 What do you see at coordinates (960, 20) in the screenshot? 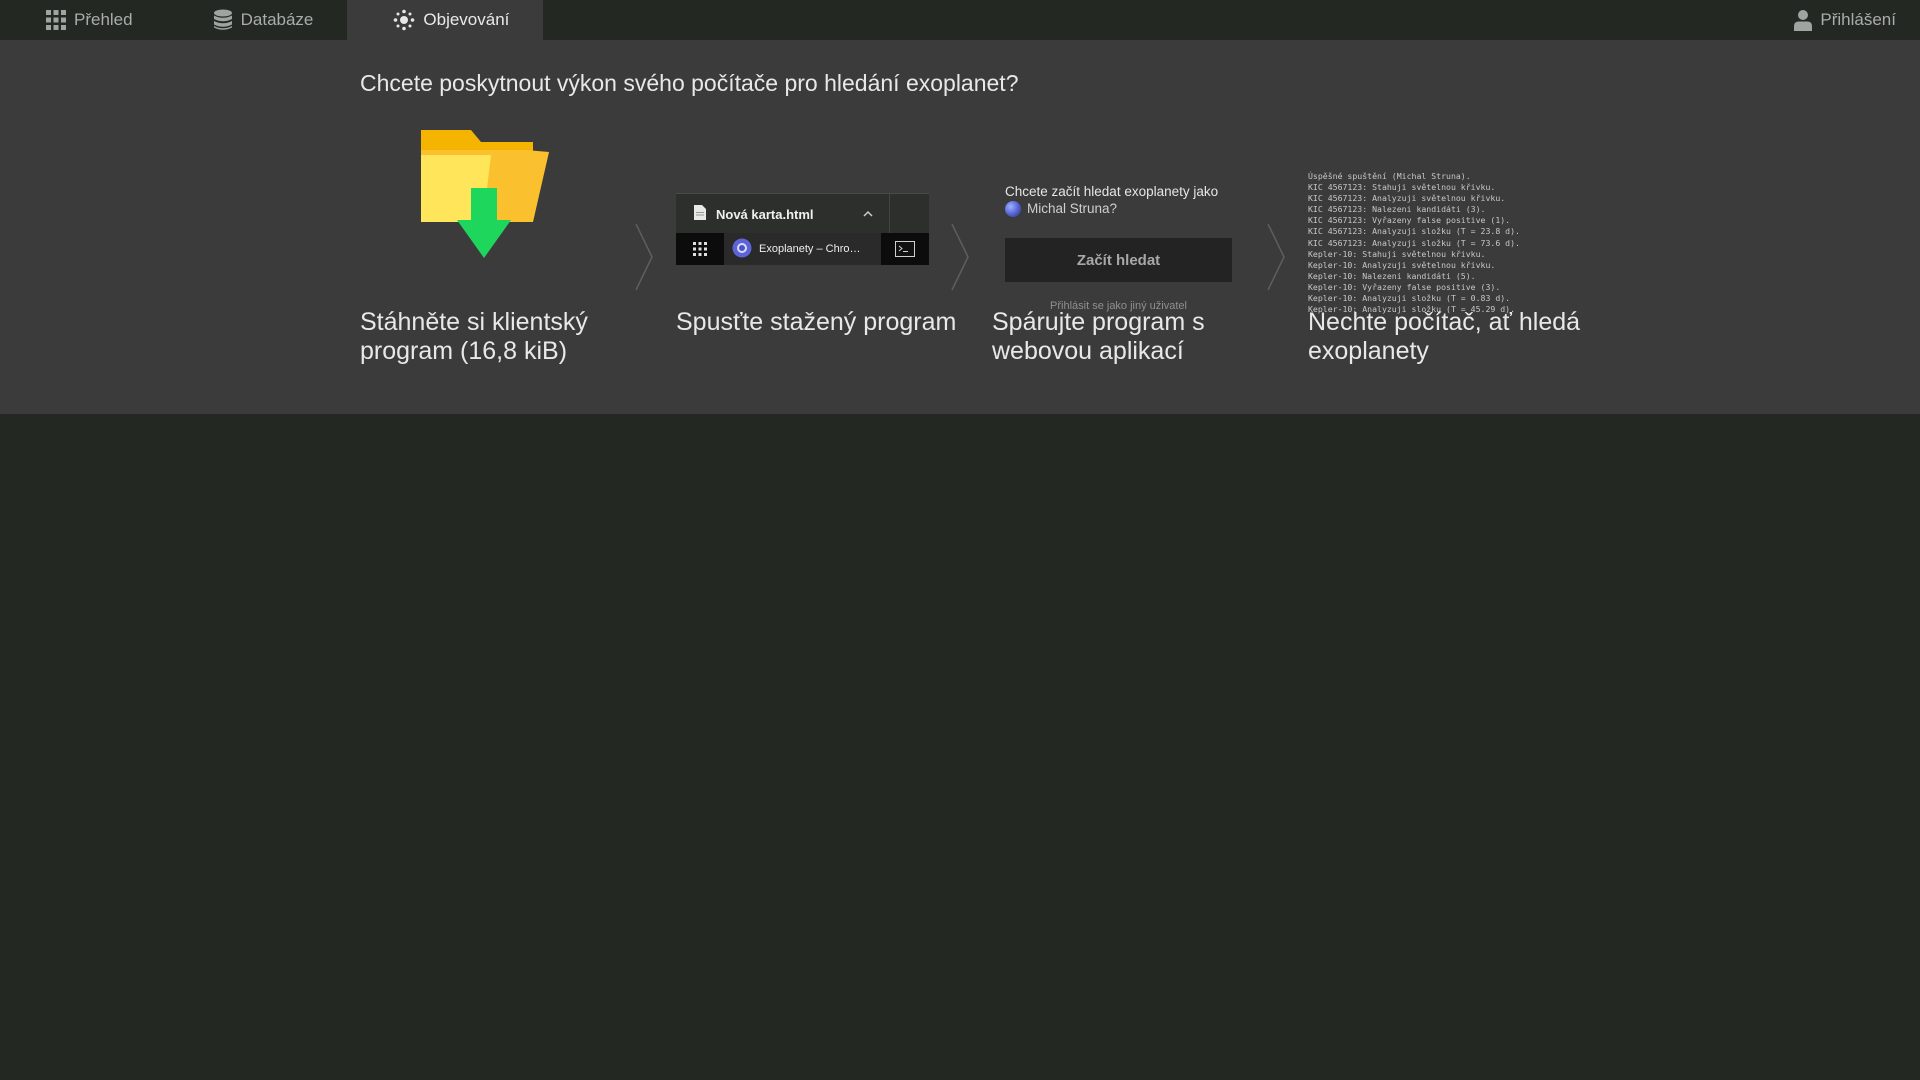
I see `top-navigation: Přehled Databáze Objevování Přihlášení` at bounding box center [960, 20].